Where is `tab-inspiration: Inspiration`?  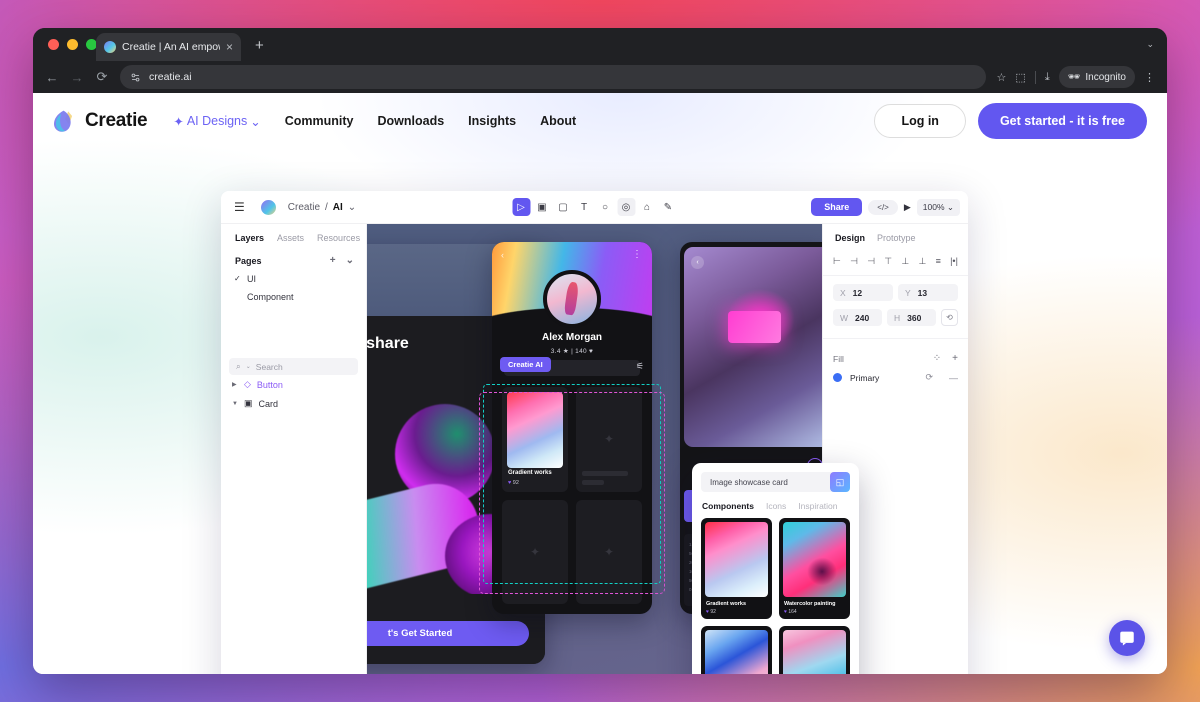
tab-inspiration: Inspiration is located at coordinates (817, 506).